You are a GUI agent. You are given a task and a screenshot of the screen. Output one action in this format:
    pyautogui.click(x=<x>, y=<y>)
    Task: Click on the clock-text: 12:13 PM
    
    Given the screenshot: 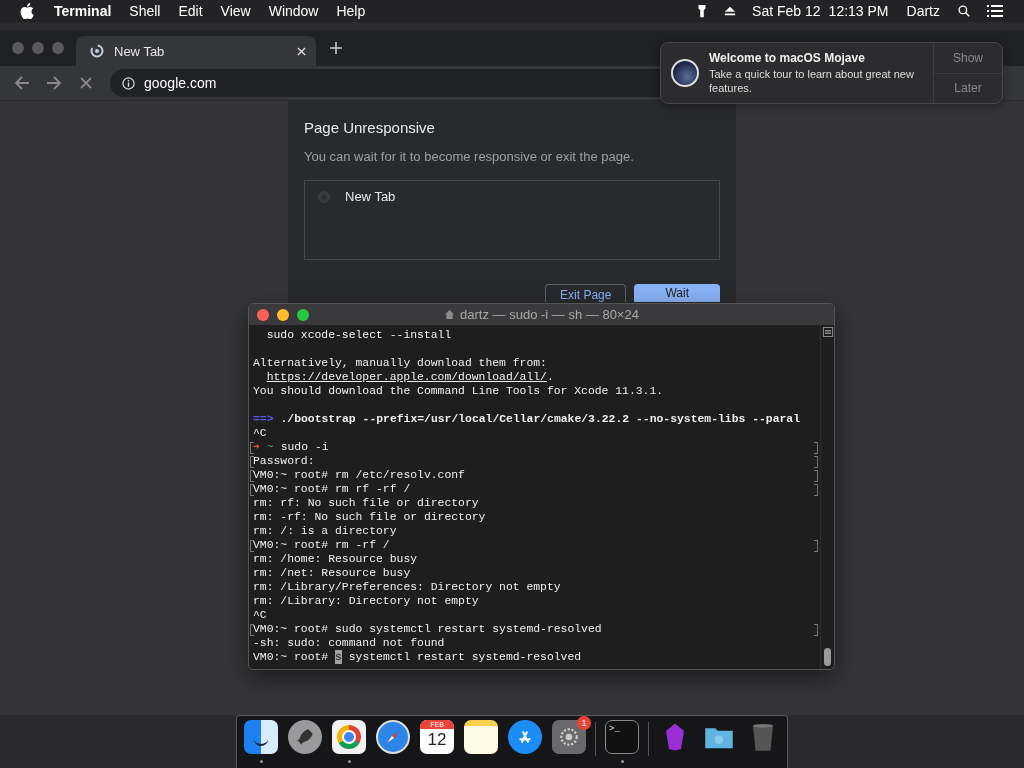 What is the action you would take?
    pyautogui.click(x=858, y=11)
    